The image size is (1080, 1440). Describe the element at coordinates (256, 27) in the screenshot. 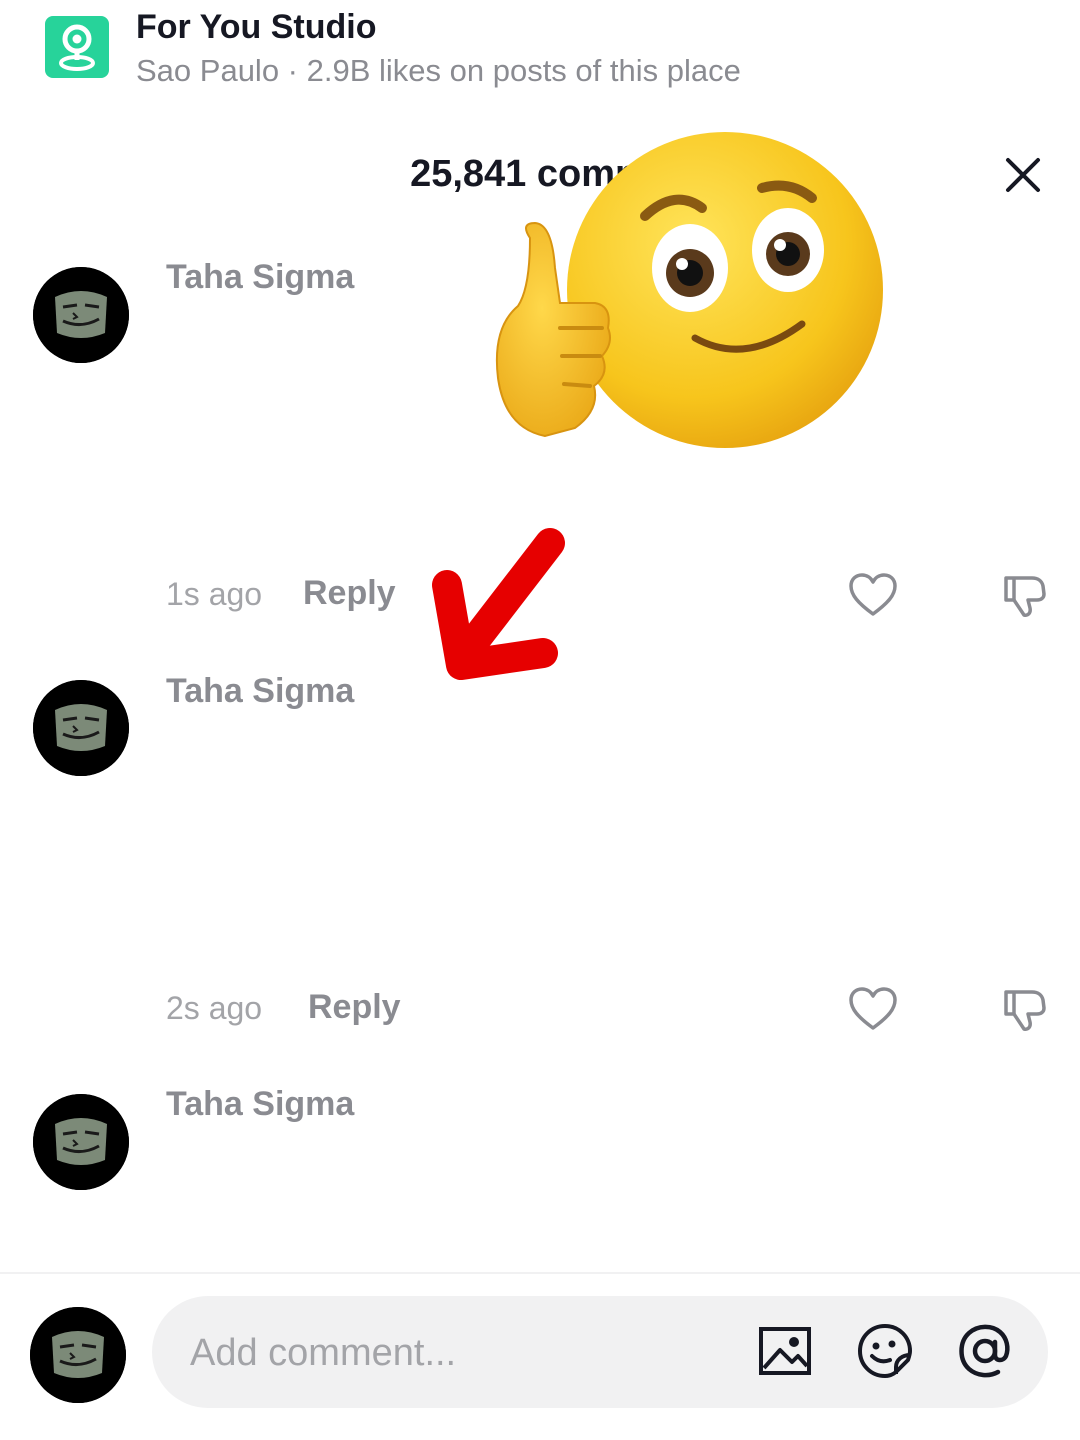

I see `location-title: For You Studio` at that location.